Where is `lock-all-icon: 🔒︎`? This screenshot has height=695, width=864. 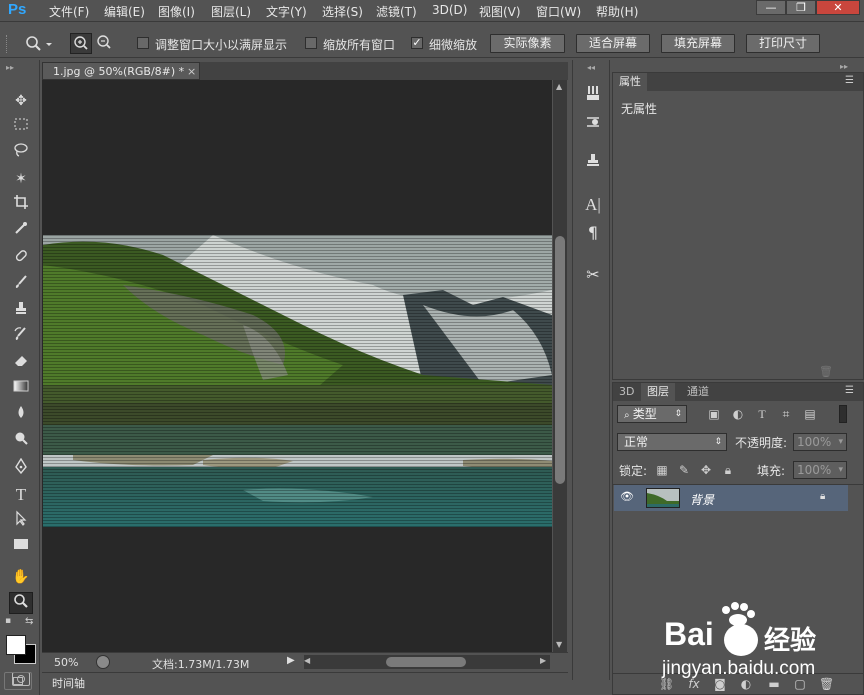 lock-all-icon: 🔒︎ is located at coordinates (728, 470).